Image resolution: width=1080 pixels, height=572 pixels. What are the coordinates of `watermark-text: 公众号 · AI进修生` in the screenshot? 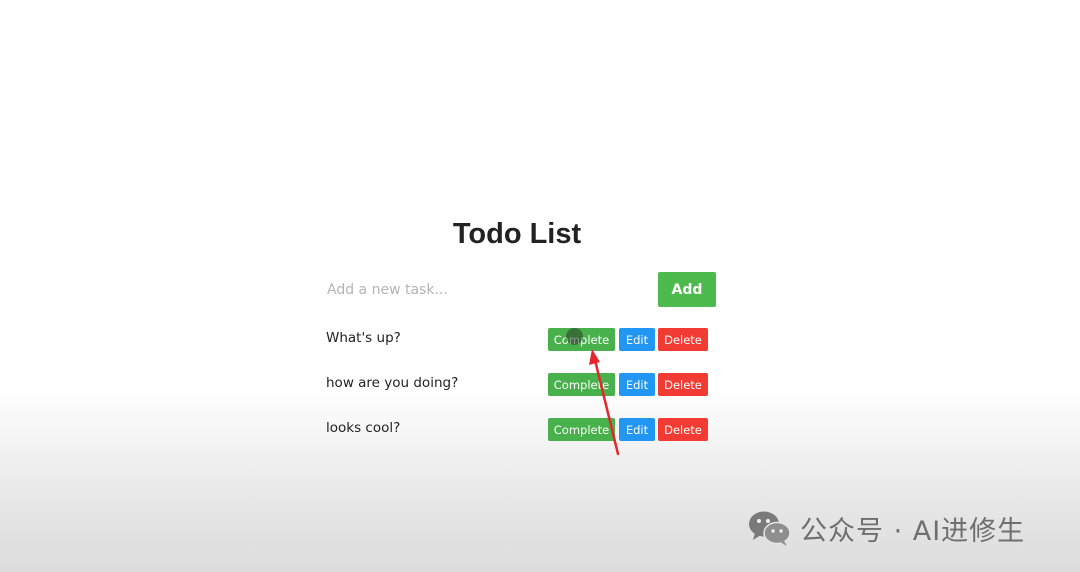 It's located at (913, 531).